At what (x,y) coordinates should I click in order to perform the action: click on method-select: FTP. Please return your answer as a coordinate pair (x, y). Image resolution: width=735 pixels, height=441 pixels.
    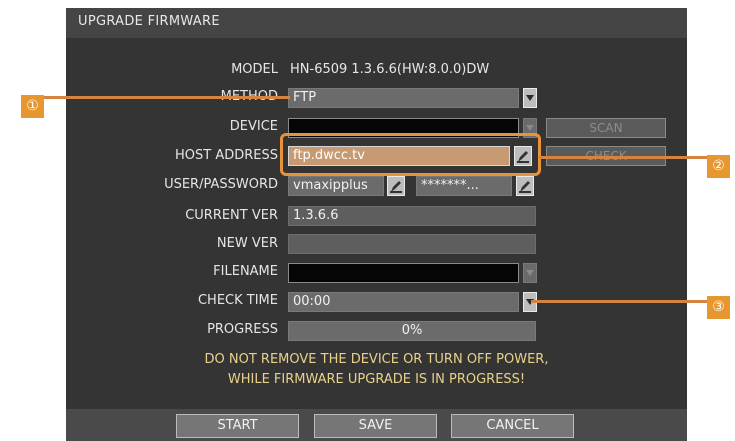
    Looking at the image, I should click on (403, 98).